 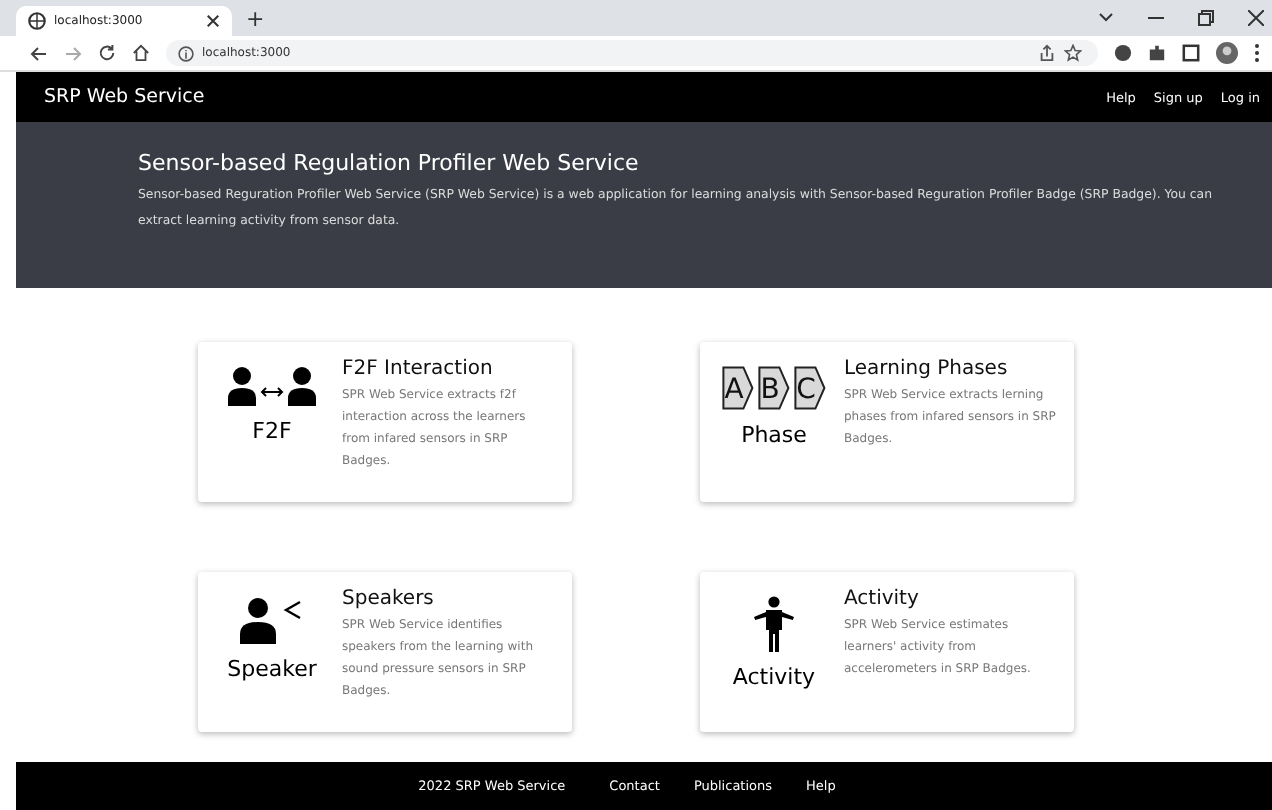 What do you see at coordinates (774, 624) in the screenshot?
I see `standing-person-icon` at bounding box center [774, 624].